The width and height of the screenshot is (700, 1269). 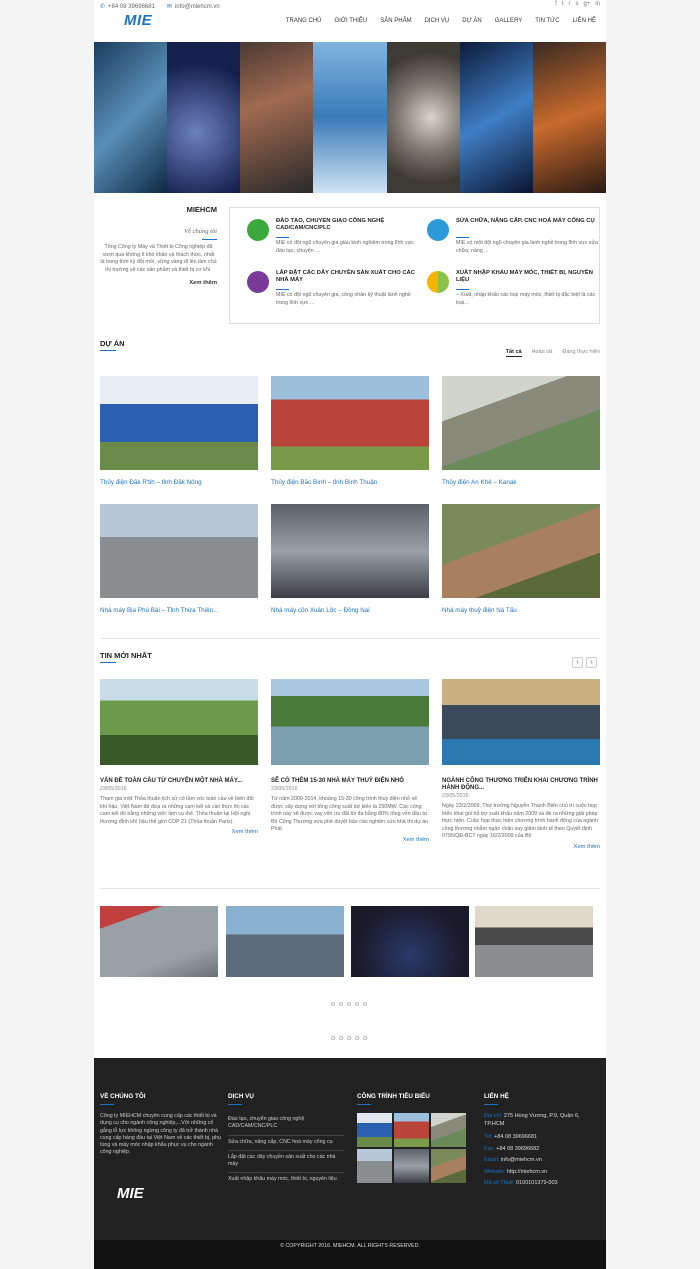 I want to click on contact-value: info@miehcm.vn, so click(x=521, y=1160).